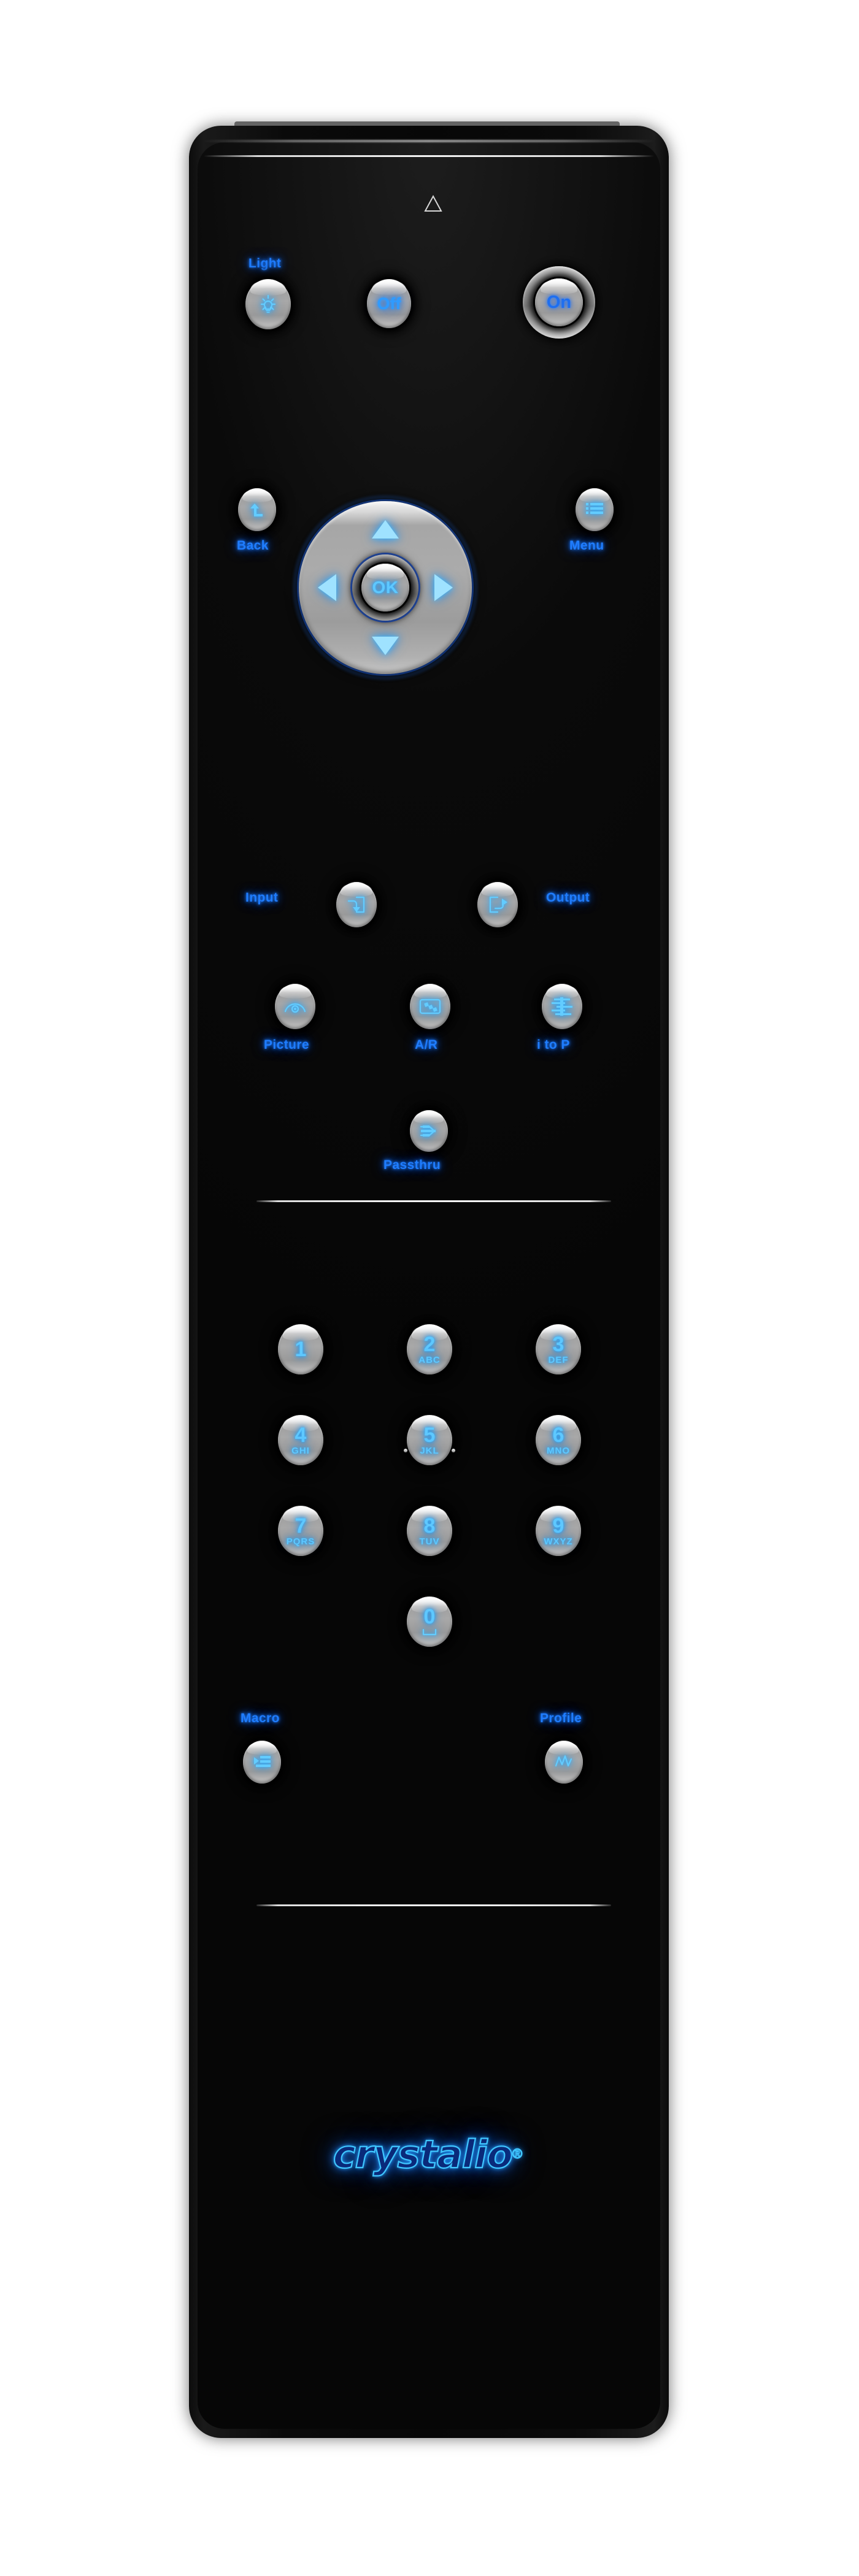  I want to click on macro-icon, so click(262, 1761).